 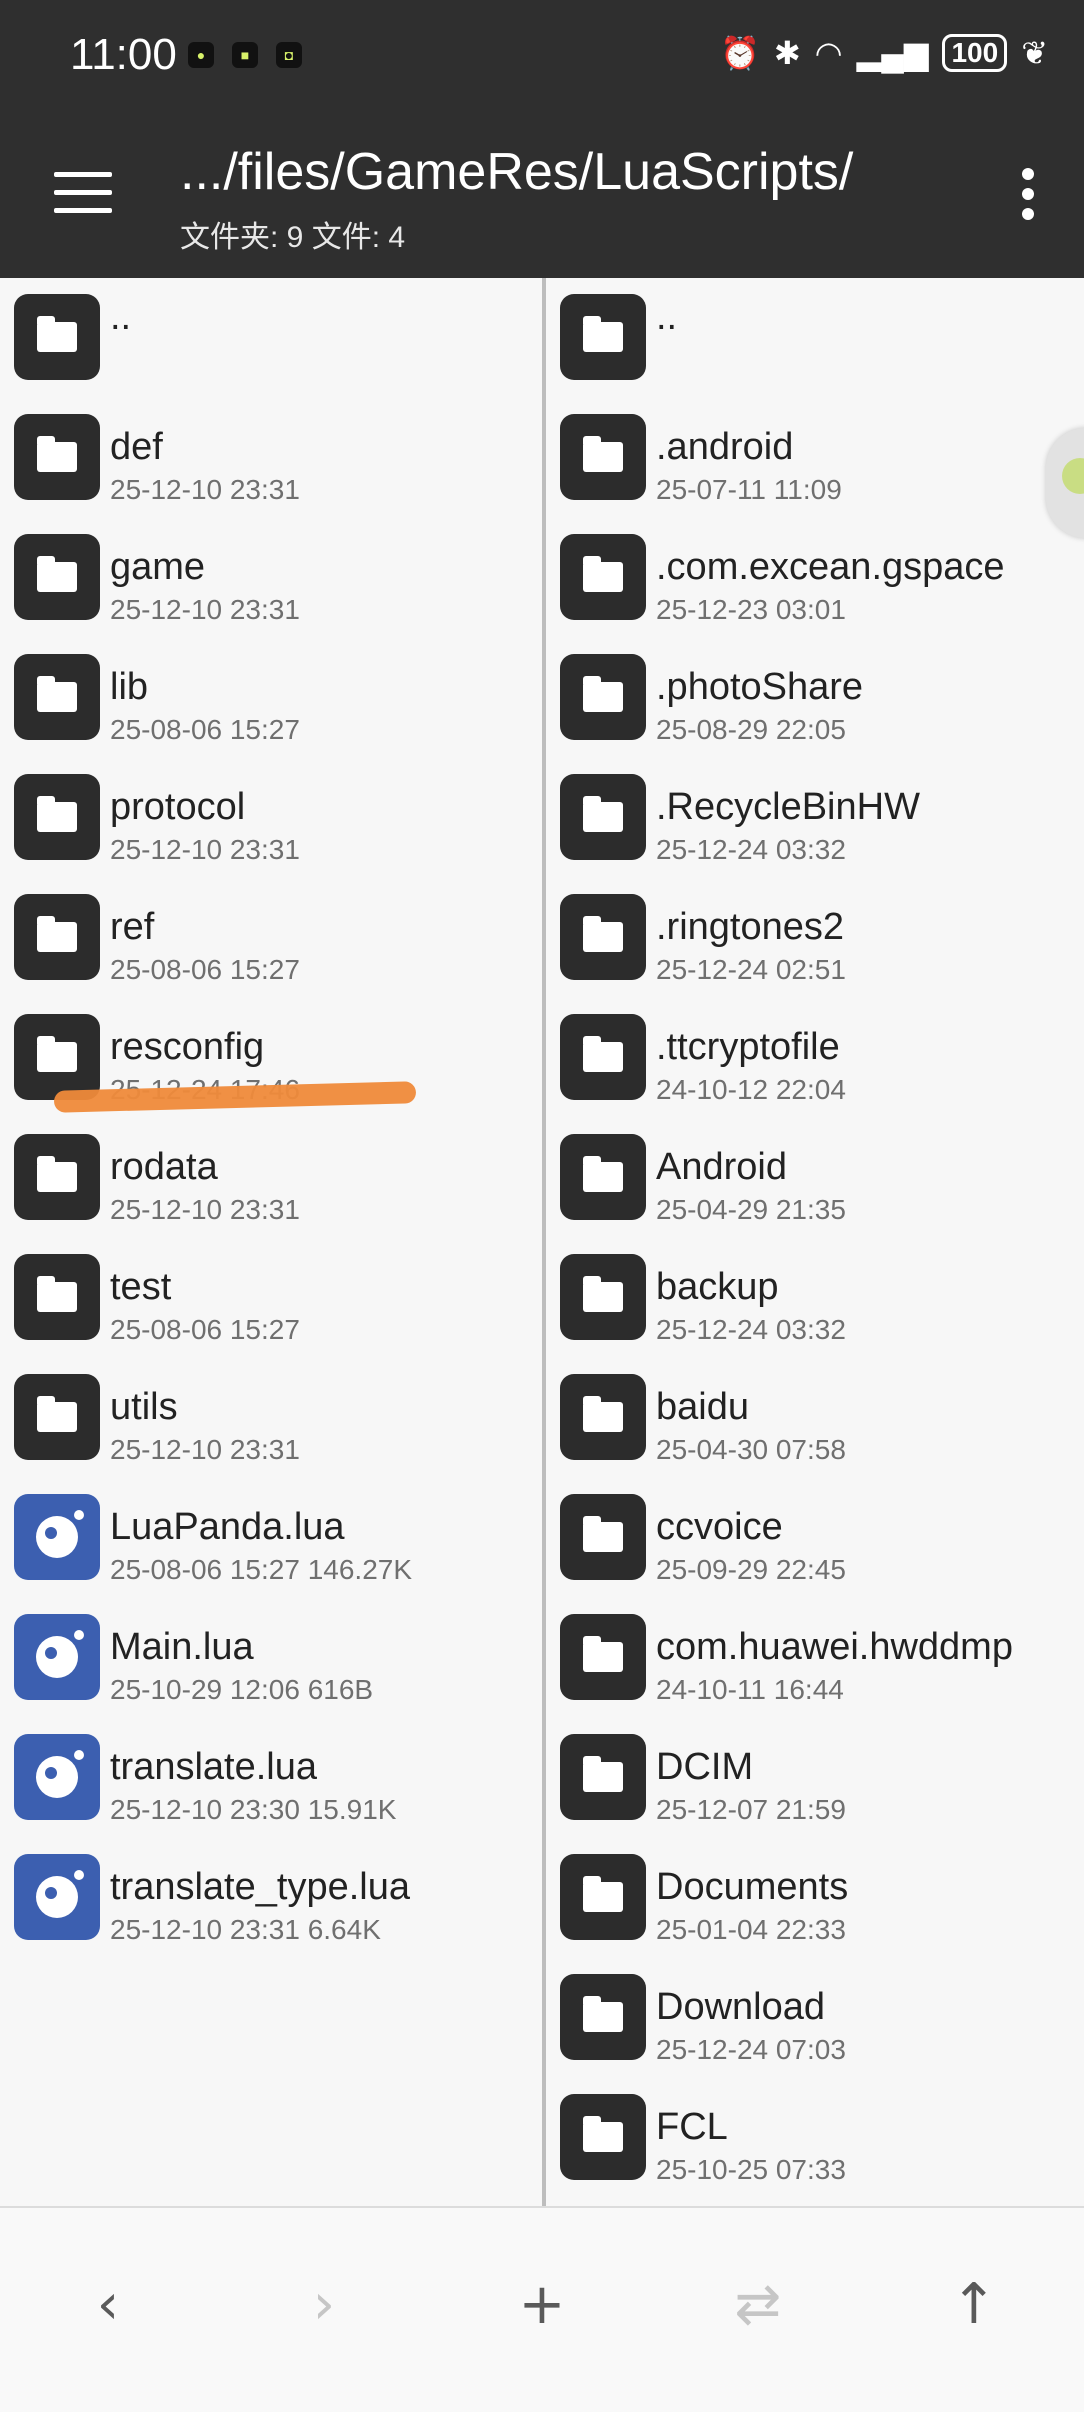 I want to click on bottom-toolbar: ‹ › + ⇄ ↑, so click(x=542, y=2309).